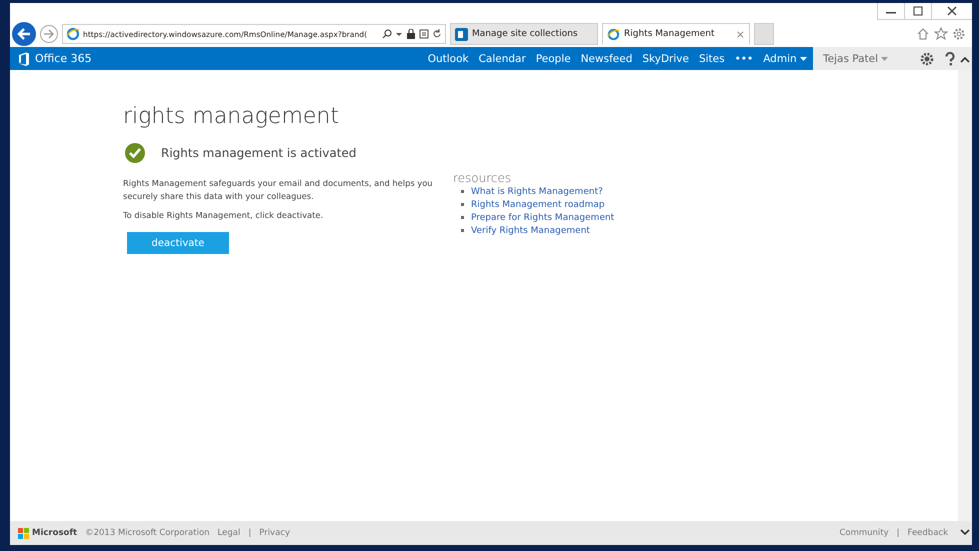 This screenshot has width=979, height=551. What do you see at coordinates (965, 58) in the screenshot?
I see `scroll-up-icon` at bounding box center [965, 58].